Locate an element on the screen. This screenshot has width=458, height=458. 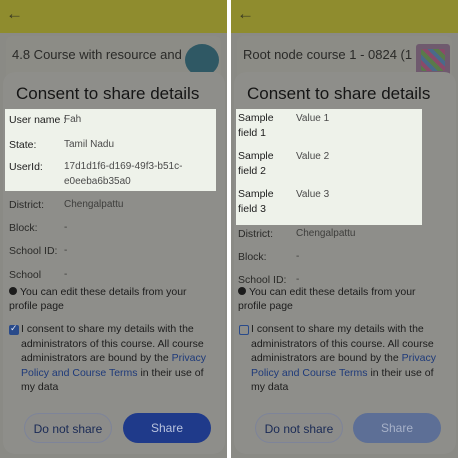
field-value-school-id: - is located at coordinates (66, 250).